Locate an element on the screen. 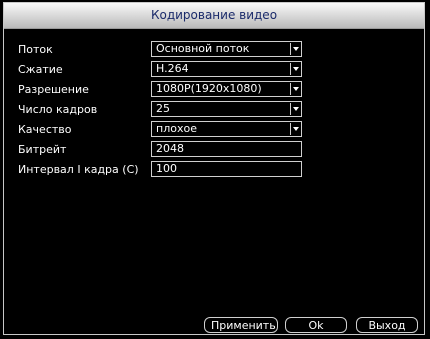 The width and height of the screenshot is (430, 339). dialog-title: Кодирование видео is located at coordinates (214, 15).